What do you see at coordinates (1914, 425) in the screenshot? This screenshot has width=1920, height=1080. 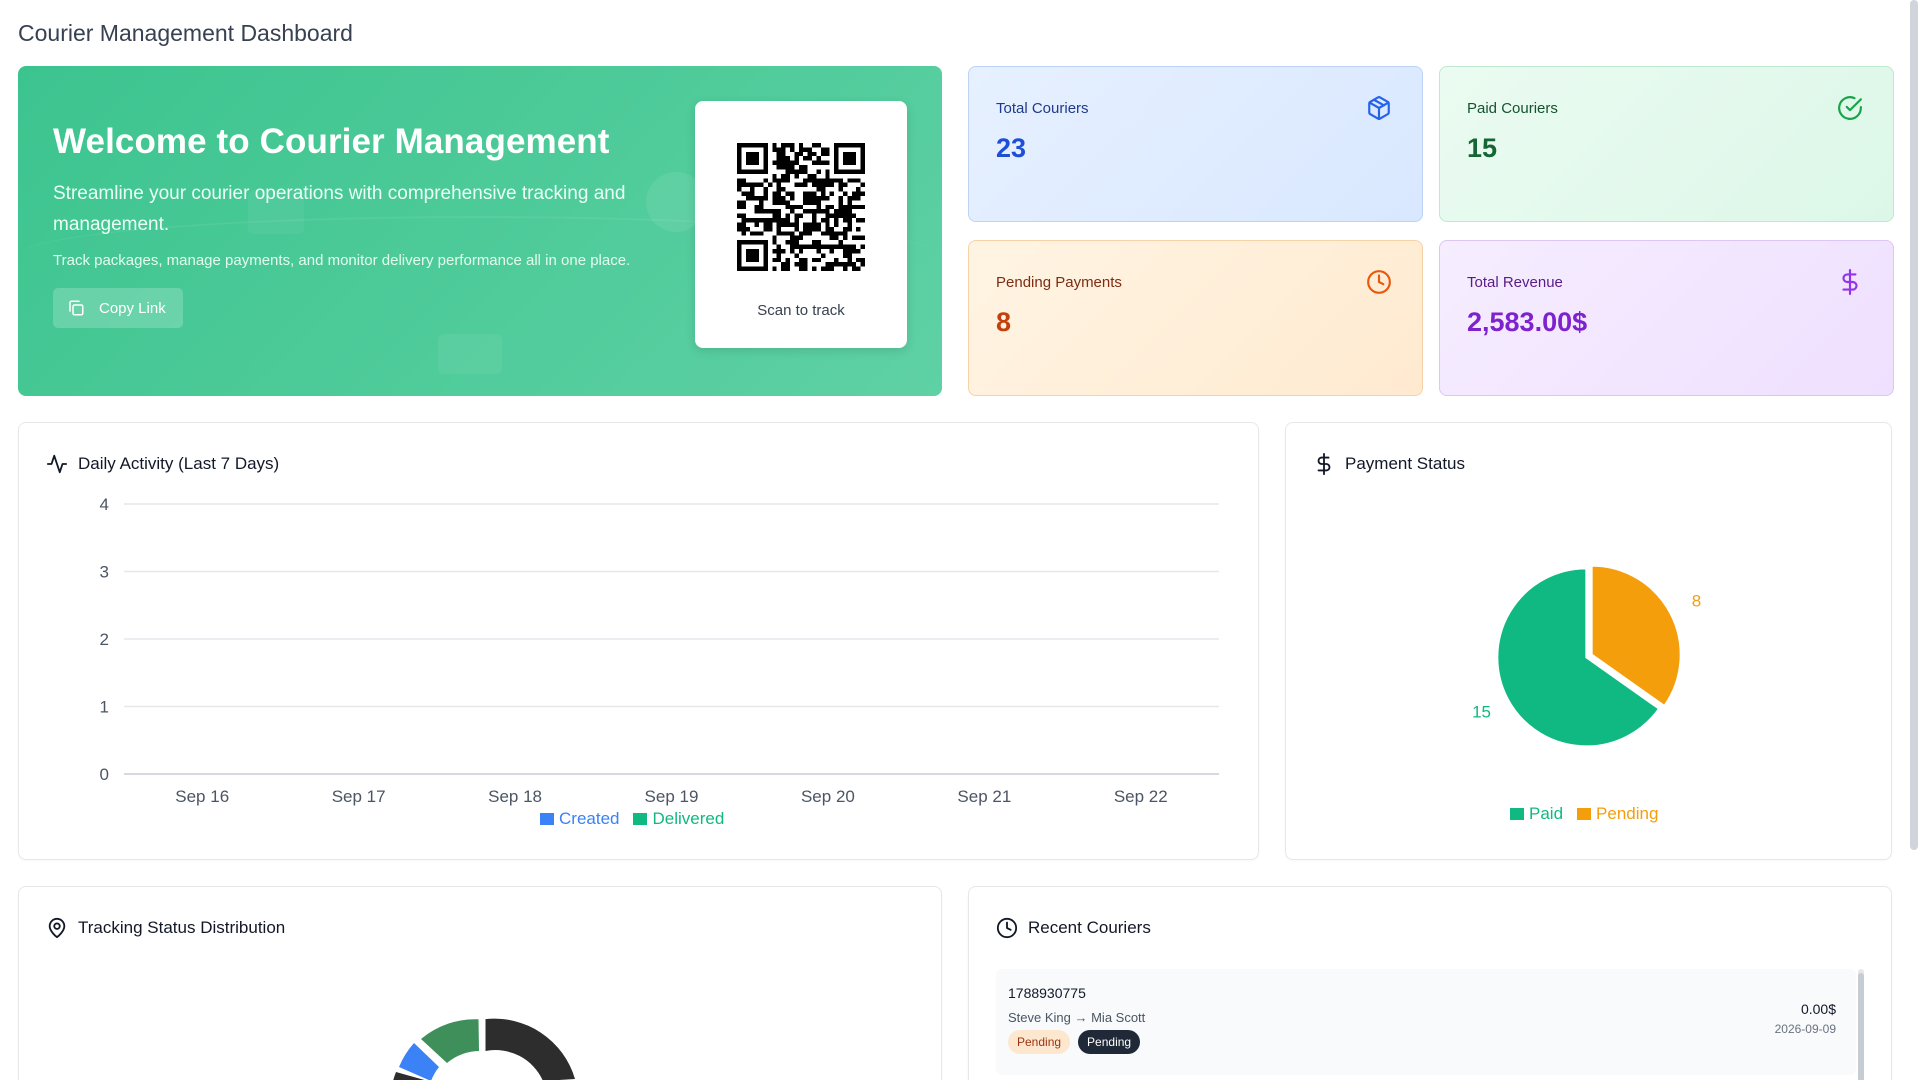 I see `page-scrollbar` at bounding box center [1914, 425].